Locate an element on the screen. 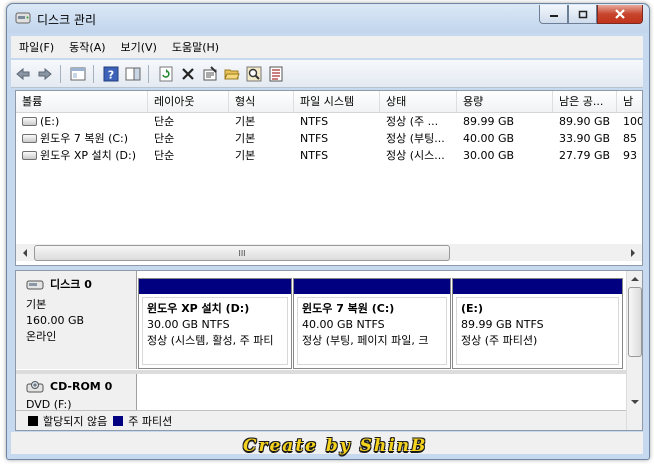 The height and width of the screenshot is (467, 654). legend: 할당되지 않음 주 파티션 is located at coordinates (321, 420).